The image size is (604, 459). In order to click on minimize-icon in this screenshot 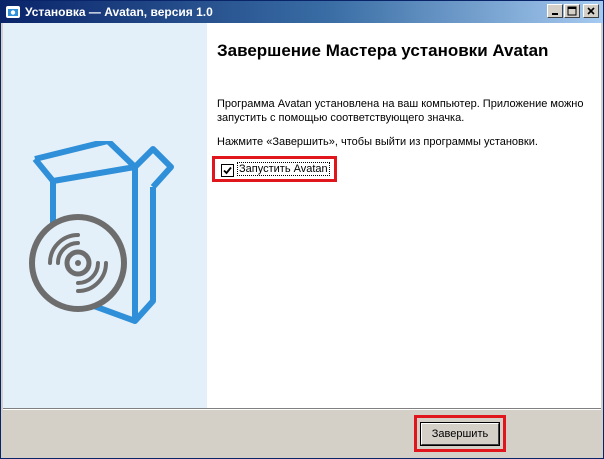, I will do `click(555, 14)`.